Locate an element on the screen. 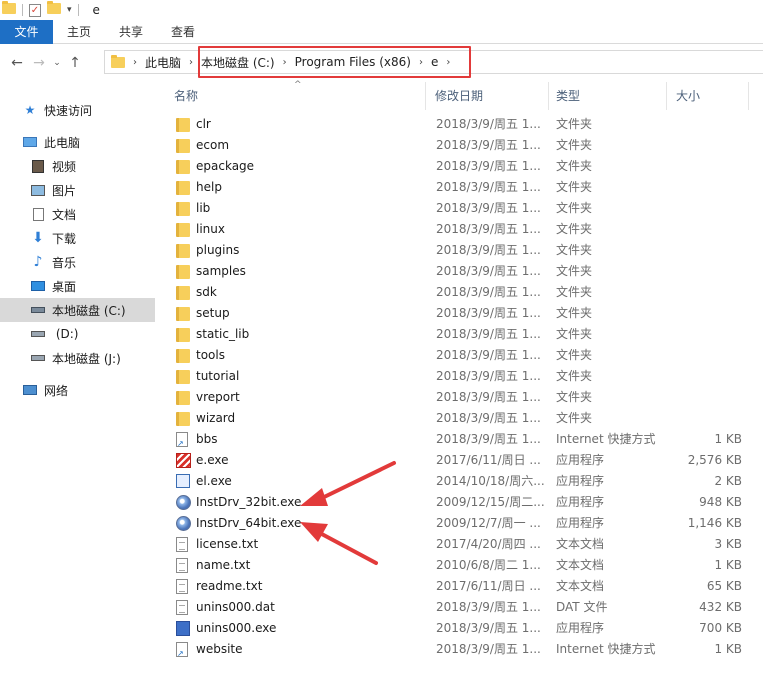 The width and height of the screenshot is (763, 685). file-row: wizard 2018/3/9/周五 1... 文件夹 is located at coordinates (454, 418).